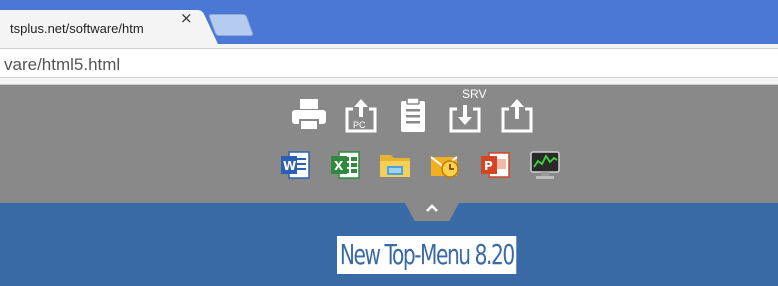 Image resolution: width=778 pixels, height=286 pixels. I want to click on collapse-menu-button, so click(432, 212).